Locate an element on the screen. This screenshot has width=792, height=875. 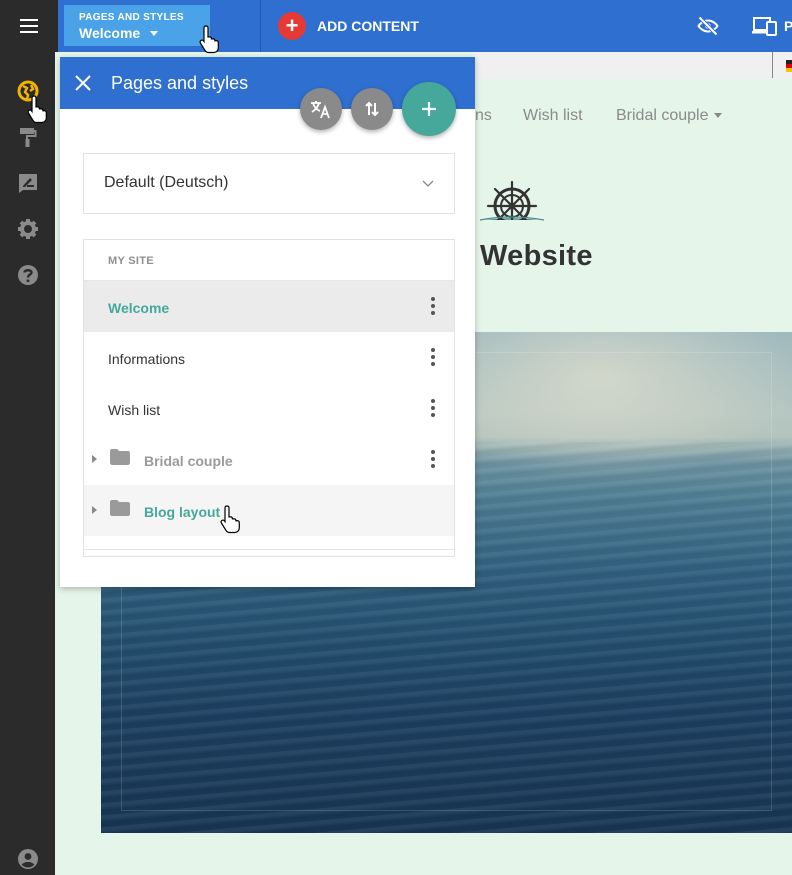
page-item-wish-list: Wish list is located at coordinates (269, 408).